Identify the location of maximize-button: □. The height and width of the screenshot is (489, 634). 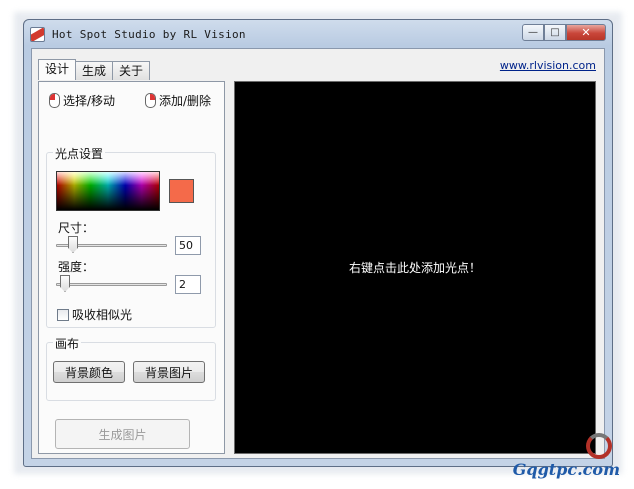
(555, 32).